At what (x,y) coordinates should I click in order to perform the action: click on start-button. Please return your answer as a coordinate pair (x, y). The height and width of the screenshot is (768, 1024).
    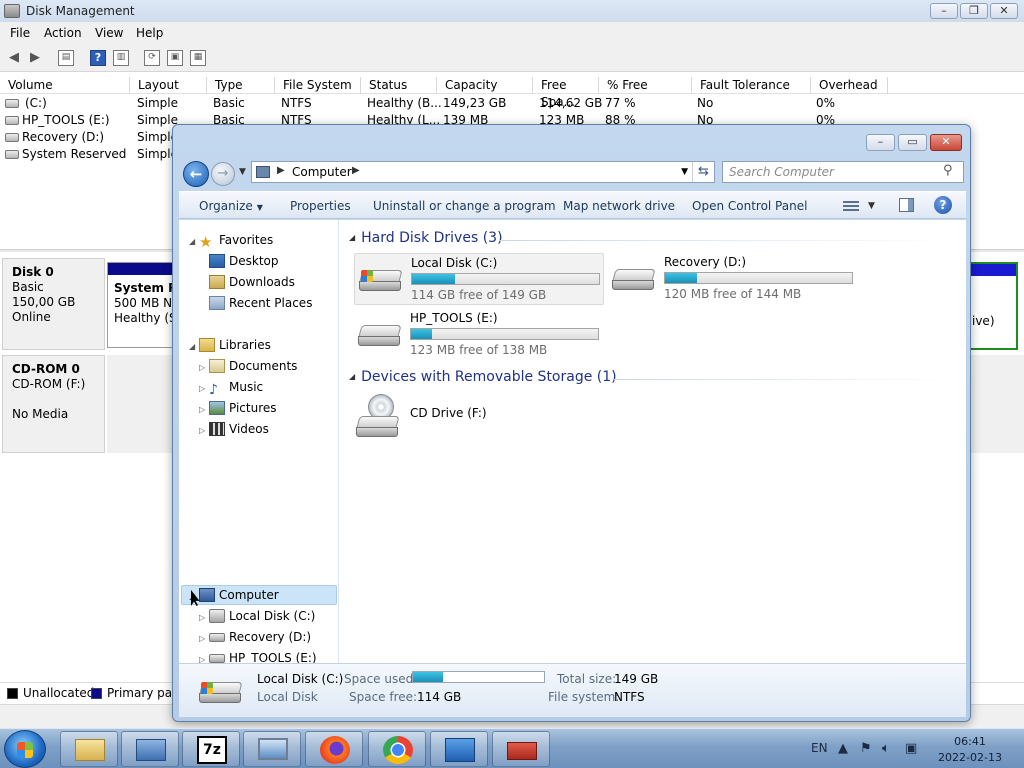
    Looking at the image, I should click on (25, 749).